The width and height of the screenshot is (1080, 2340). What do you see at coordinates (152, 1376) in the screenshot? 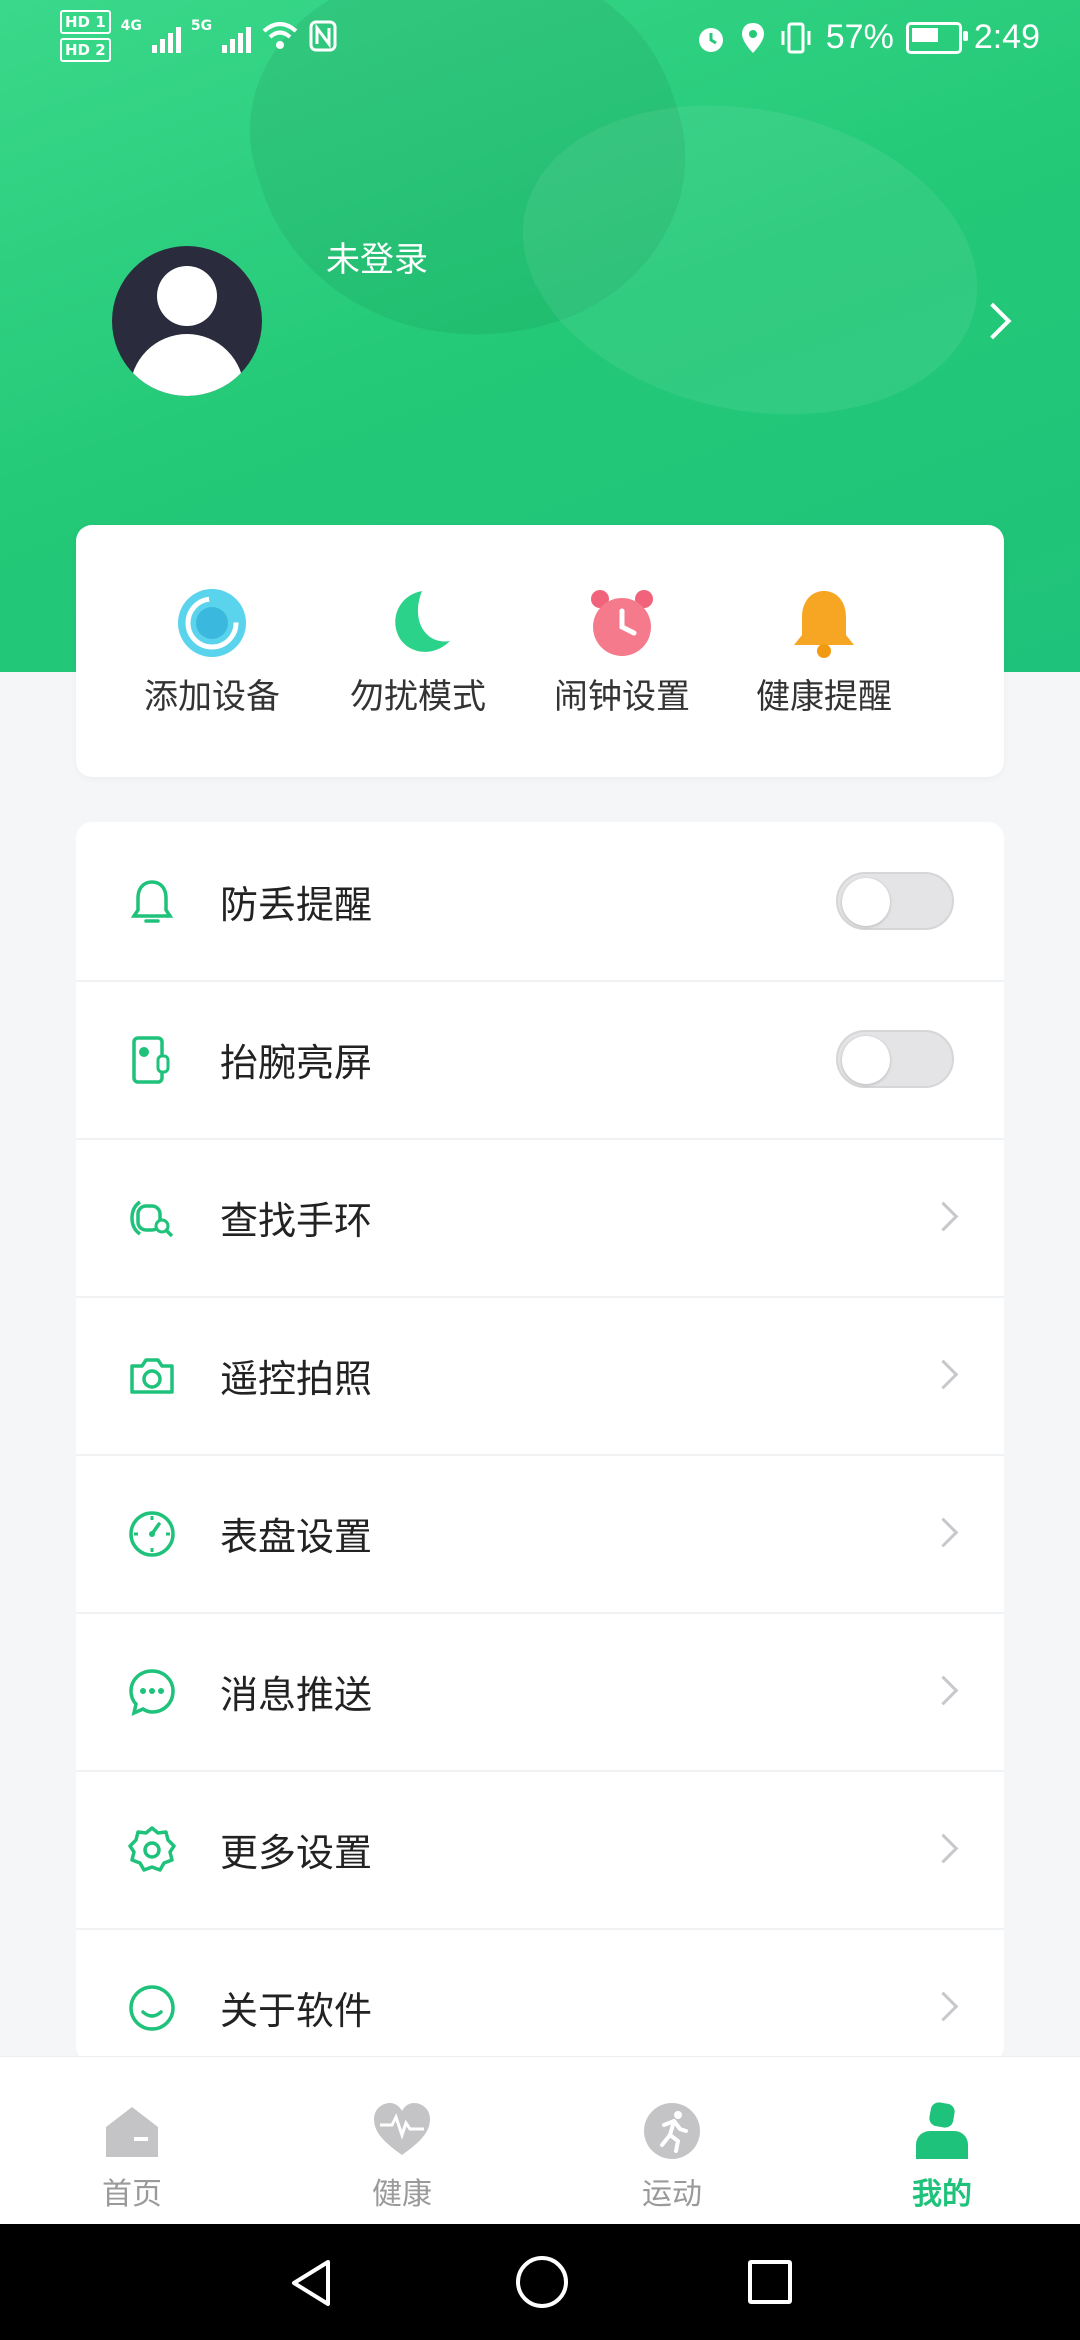
I see `camera-icon` at bounding box center [152, 1376].